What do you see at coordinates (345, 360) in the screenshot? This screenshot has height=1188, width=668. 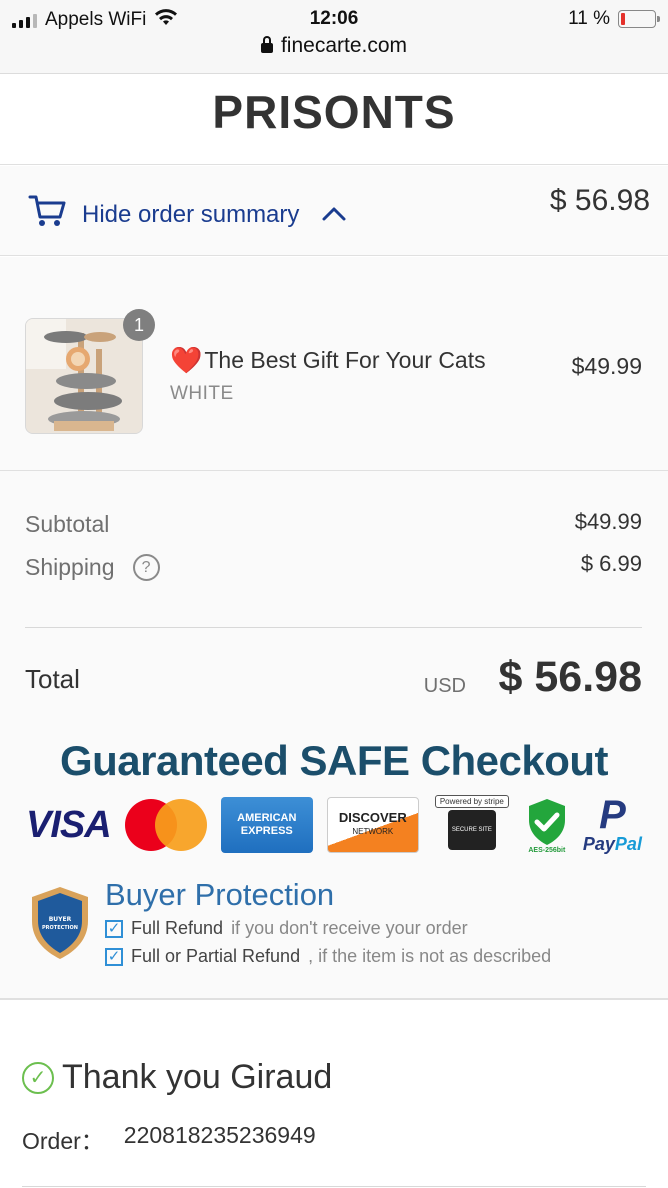 I see `product-name-text: The Best Gift For Your Cats` at bounding box center [345, 360].